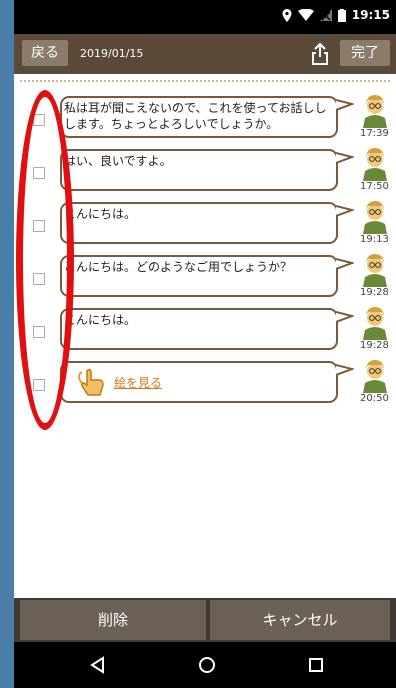 Image resolution: width=396 pixels, height=688 pixels. I want to click on message-time: 17:50, so click(374, 186).